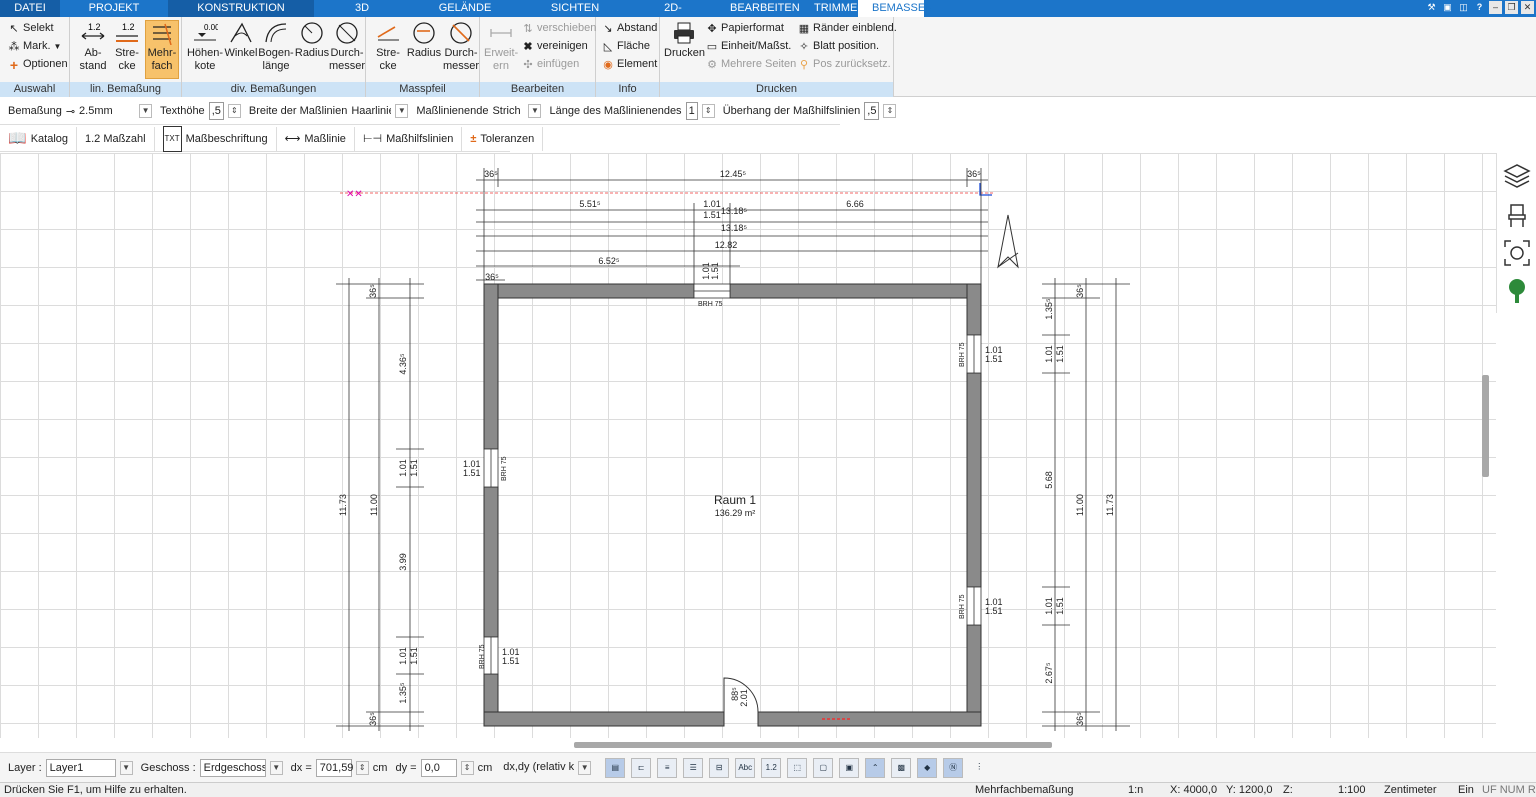 This screenshot has width=1536, height=797. Describe the element at coordinates (402, 111) in the screenshot. I see `breite-dropdown: ▼` at that location.